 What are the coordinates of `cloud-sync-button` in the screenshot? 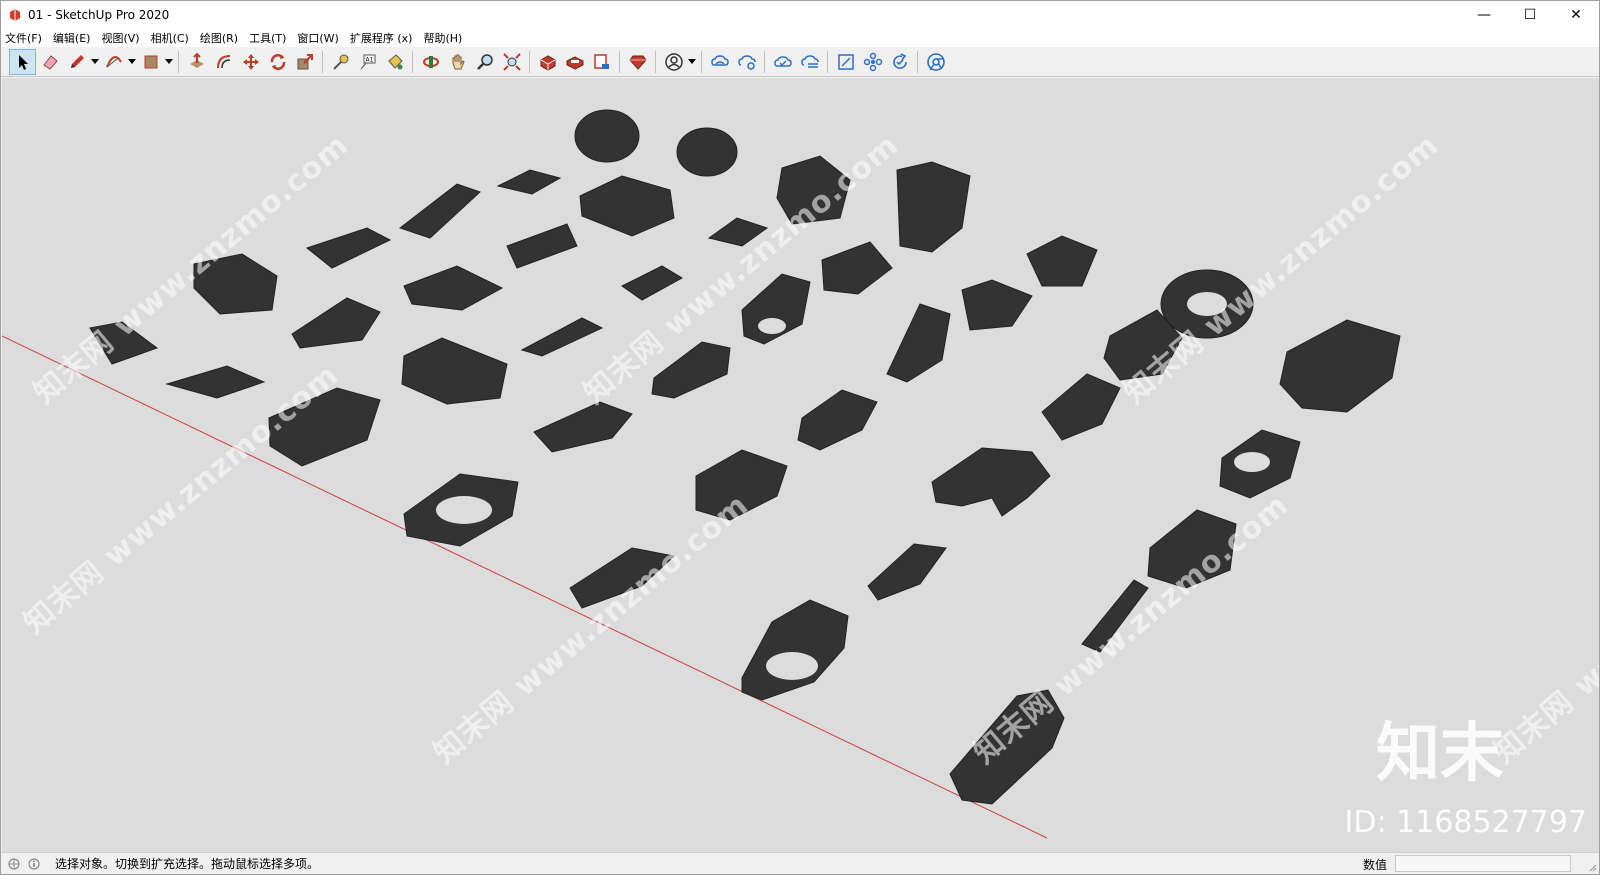 It's located at (782, 62).